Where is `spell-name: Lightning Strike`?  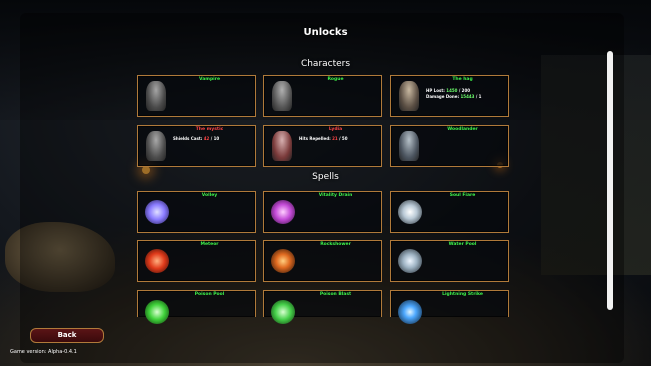
spell-name: Lightning Strike is located at coordinates (462, 294).